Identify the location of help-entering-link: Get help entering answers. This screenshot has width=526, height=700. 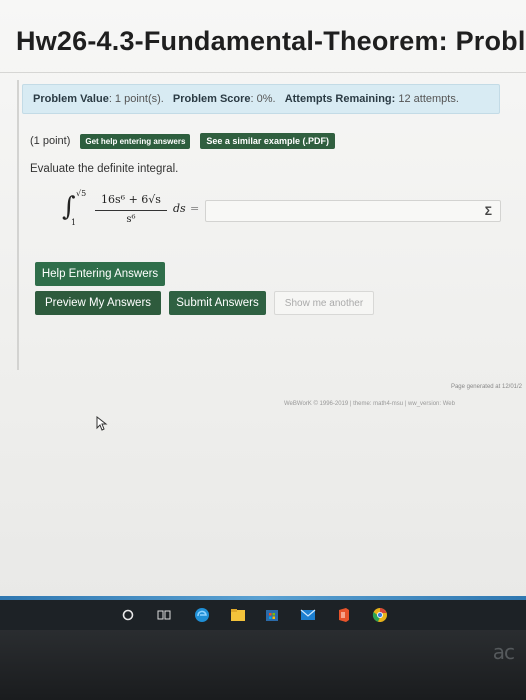
(135, 141).